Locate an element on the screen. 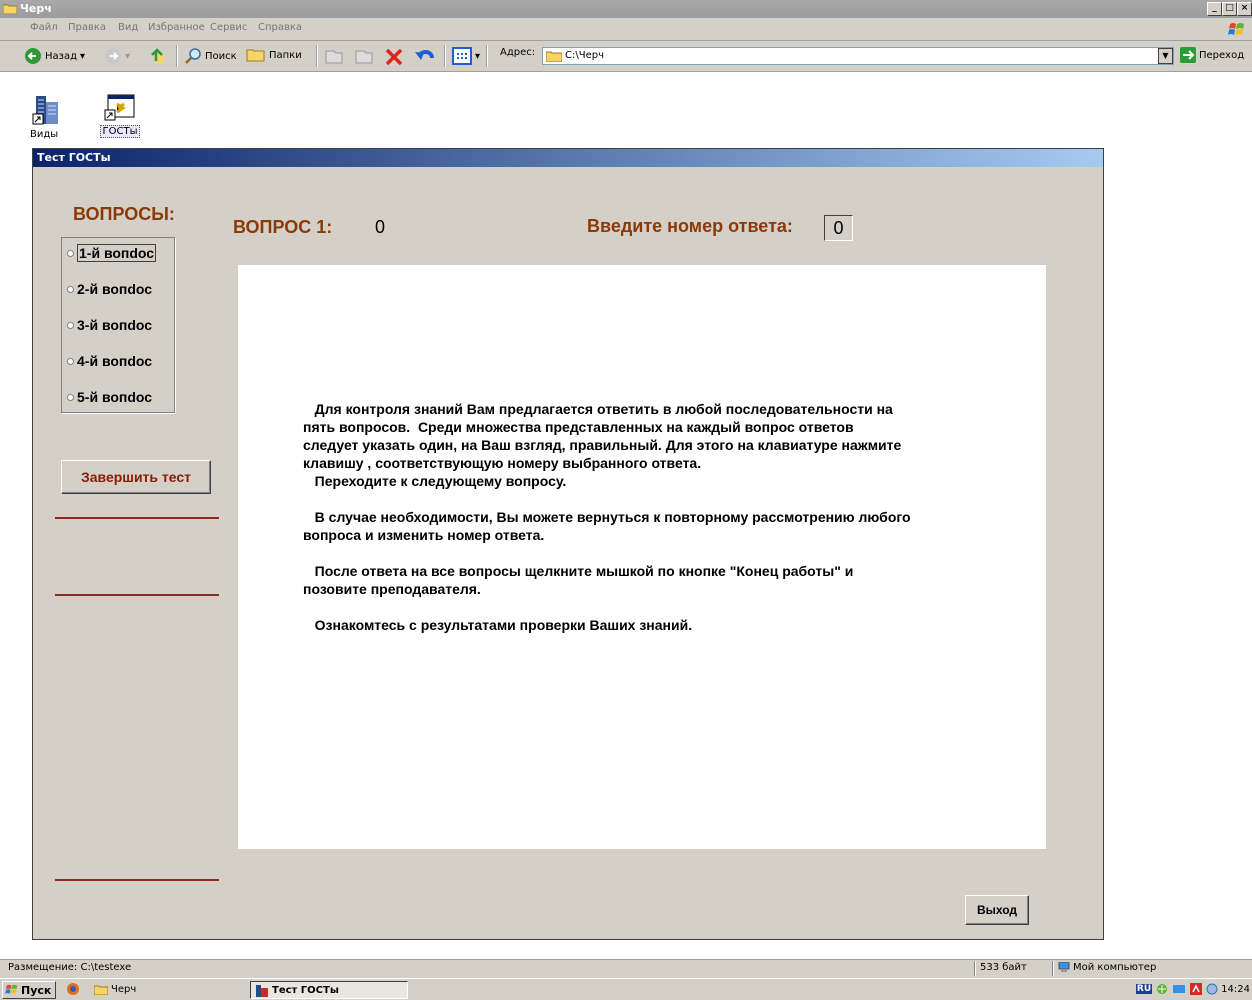 This screenshot has height=1000, width=1252. back-button: Назад ▾ is located at coordinates (54, 56).